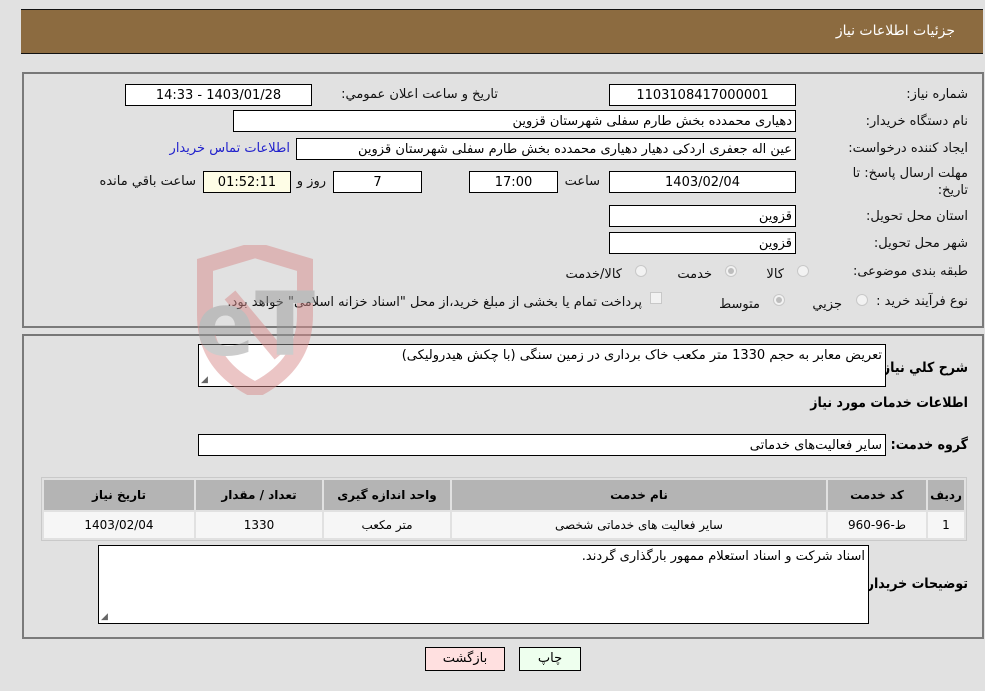  Describe the element at coordinates (147, 181) in the screenshot. I see `time-remaining-label: ساعت باقي مانده` at that location.